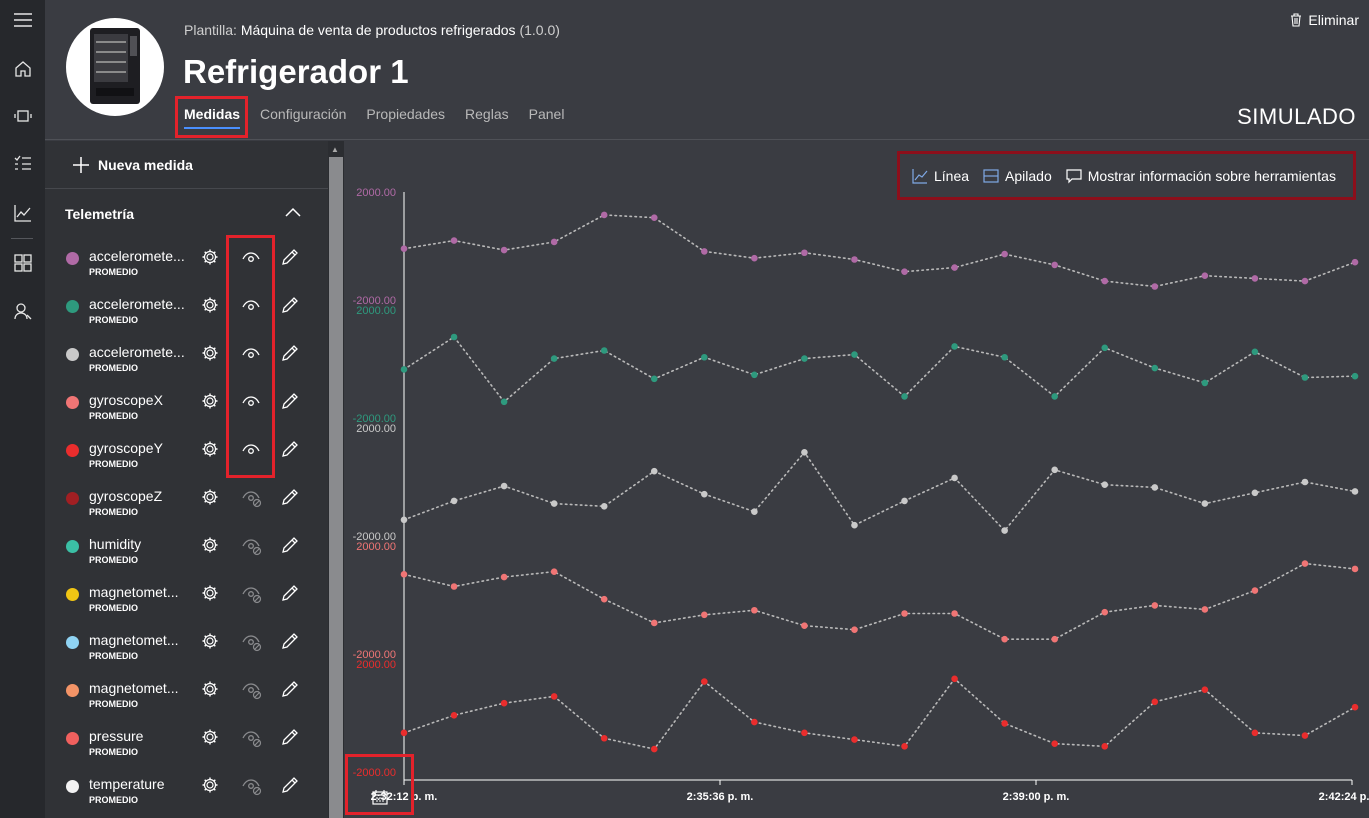  What do you see at coordinates (1017, 176) in the screenshot?
I see `stacked-chart-button: Apilado` at bounding box center [1017, 176].